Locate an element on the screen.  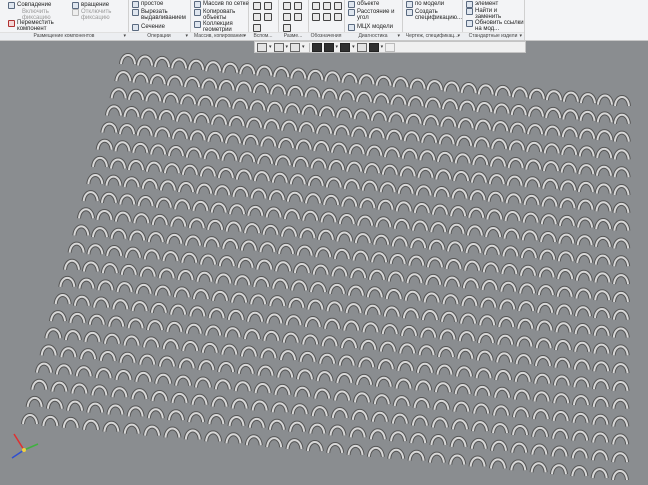
insert-element-button: элемент is located at coordinates (482, 4).